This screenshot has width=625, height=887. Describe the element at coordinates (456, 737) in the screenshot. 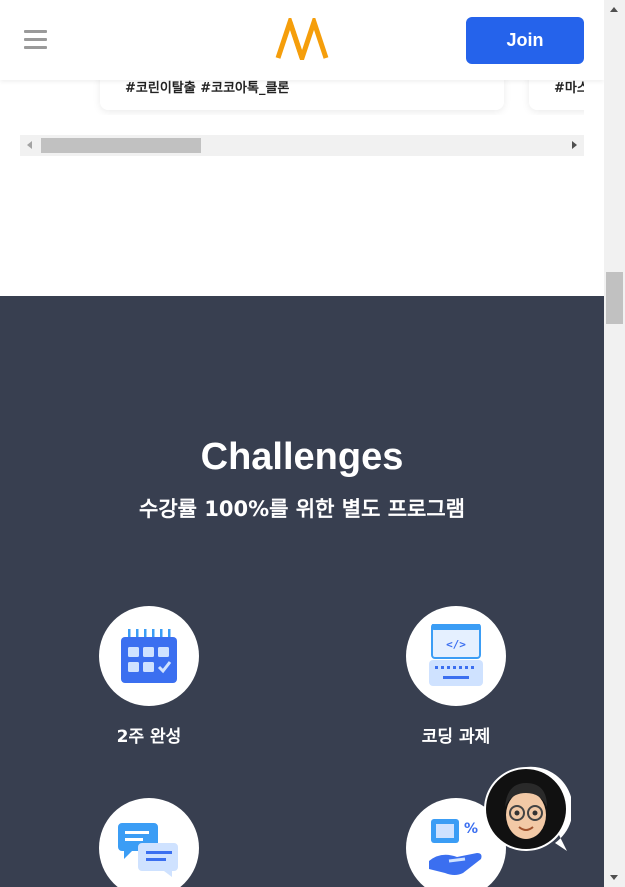

I see `feature-label: 코딩 과제` at that location.